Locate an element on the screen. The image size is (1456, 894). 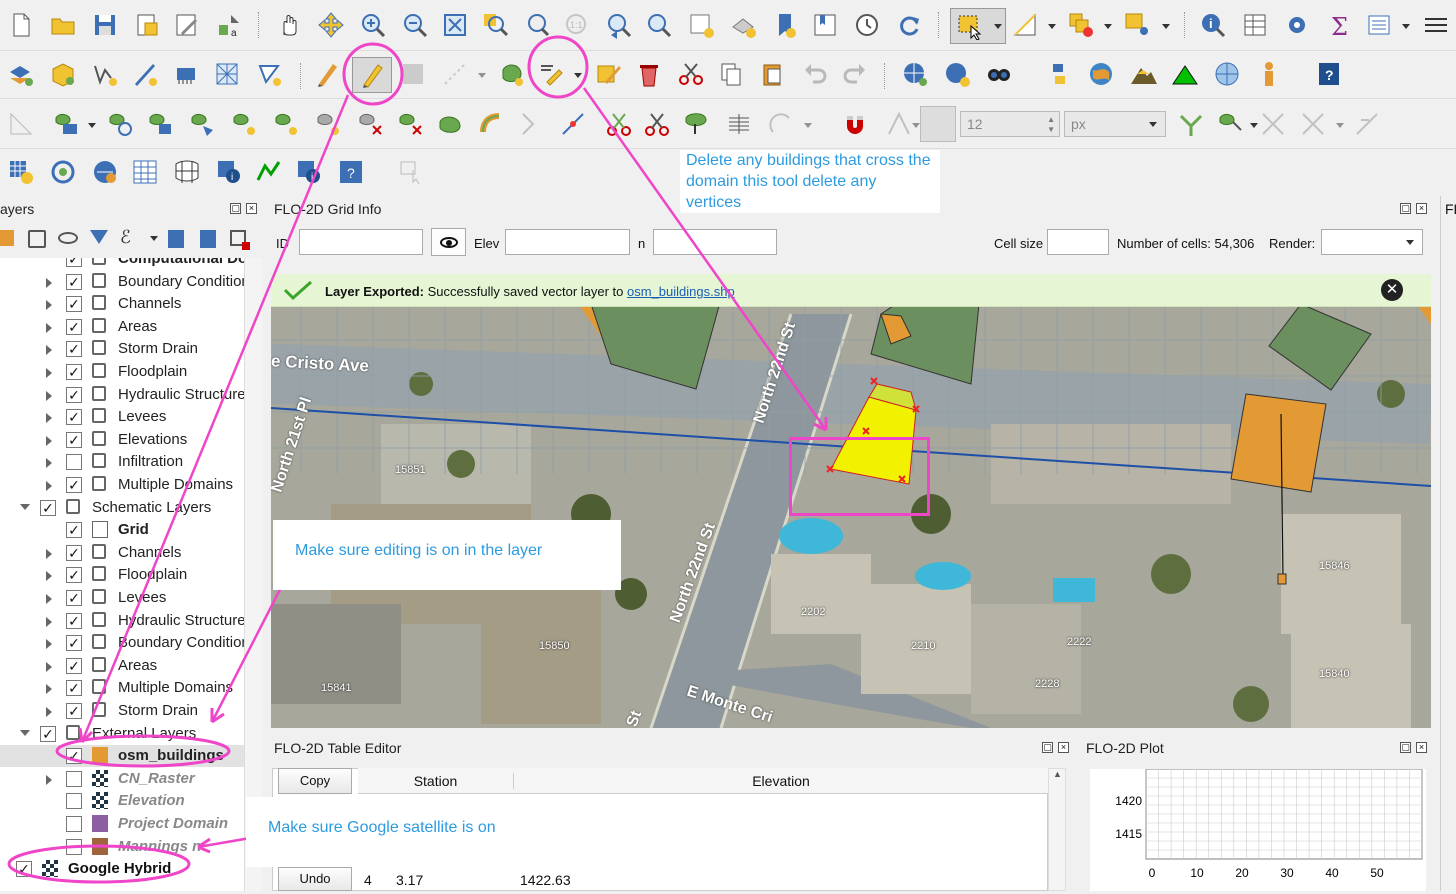
table-scrollbar: ▲ is located at coordinates (1057, 829).